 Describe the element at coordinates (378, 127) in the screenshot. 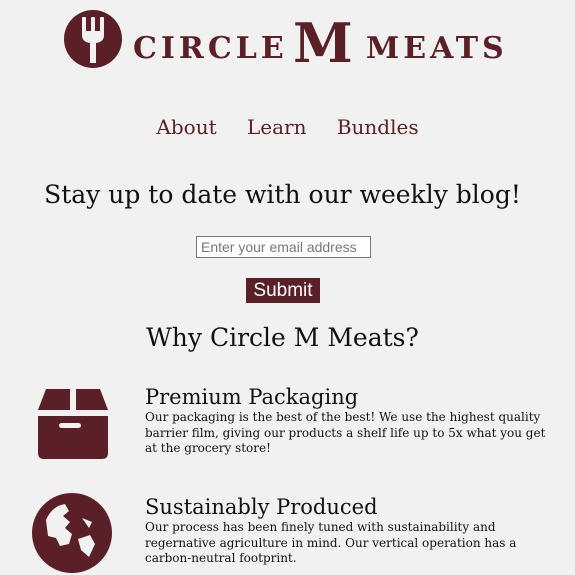

I see `nav-bundles-link: Bundles` at that location.